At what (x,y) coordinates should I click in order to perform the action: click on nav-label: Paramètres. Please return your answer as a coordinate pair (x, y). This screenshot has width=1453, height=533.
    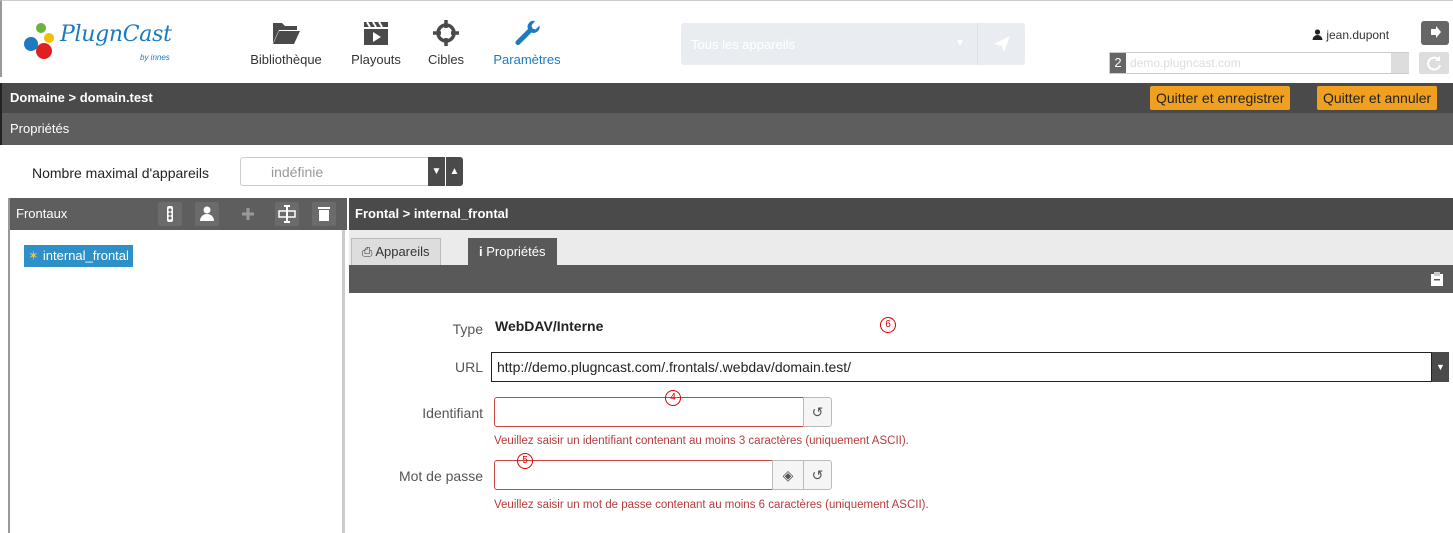
    Looking at the image, I should click on (527, 59).